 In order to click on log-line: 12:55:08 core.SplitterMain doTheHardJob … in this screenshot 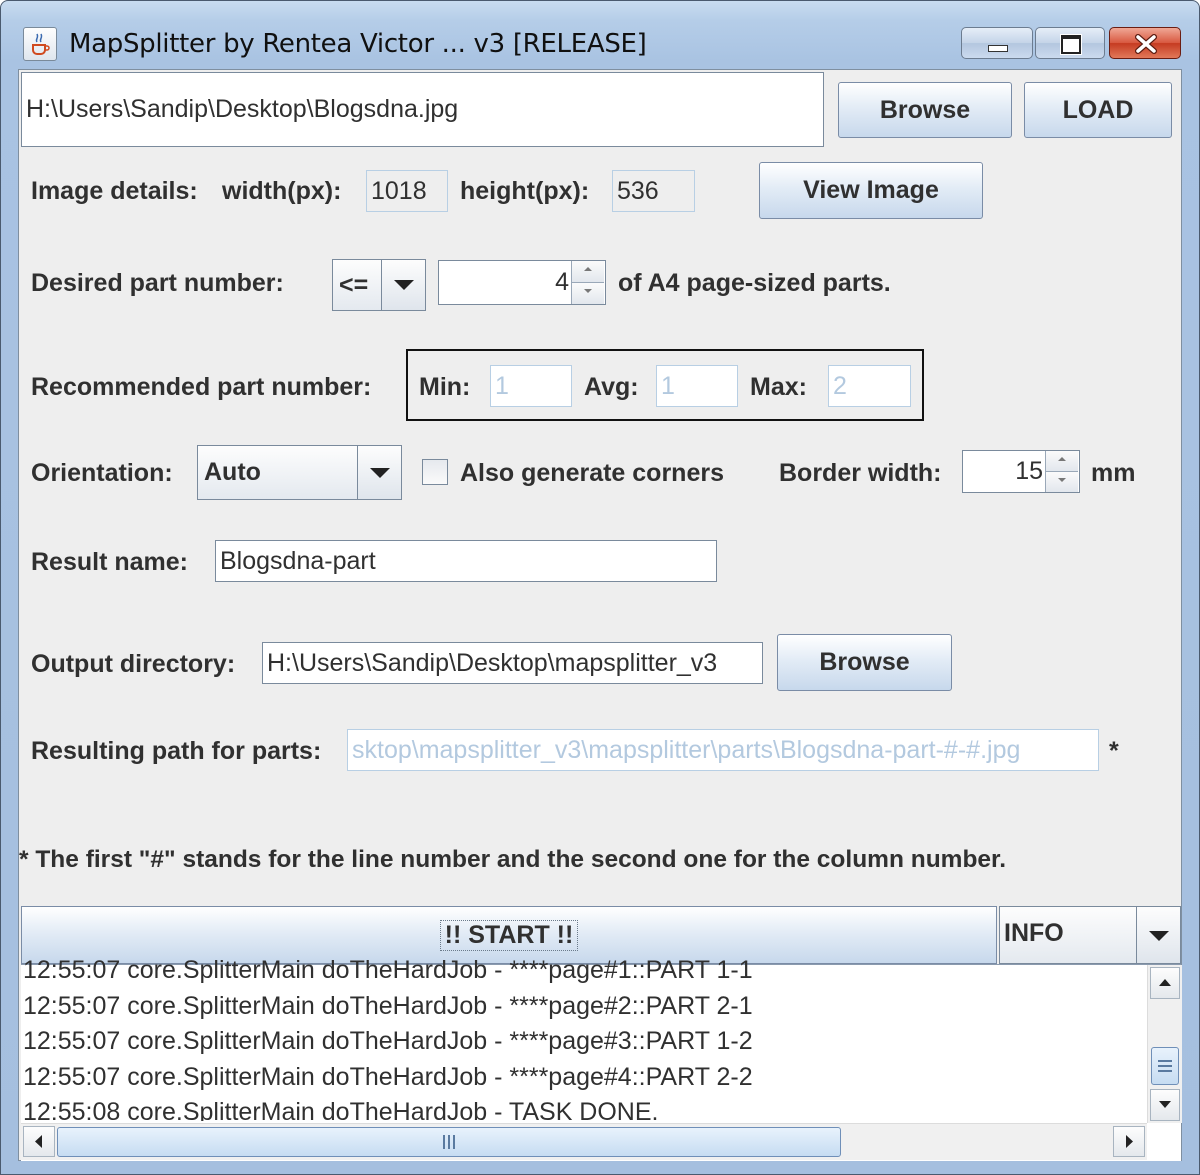, I will do `click(341, 1109)`.